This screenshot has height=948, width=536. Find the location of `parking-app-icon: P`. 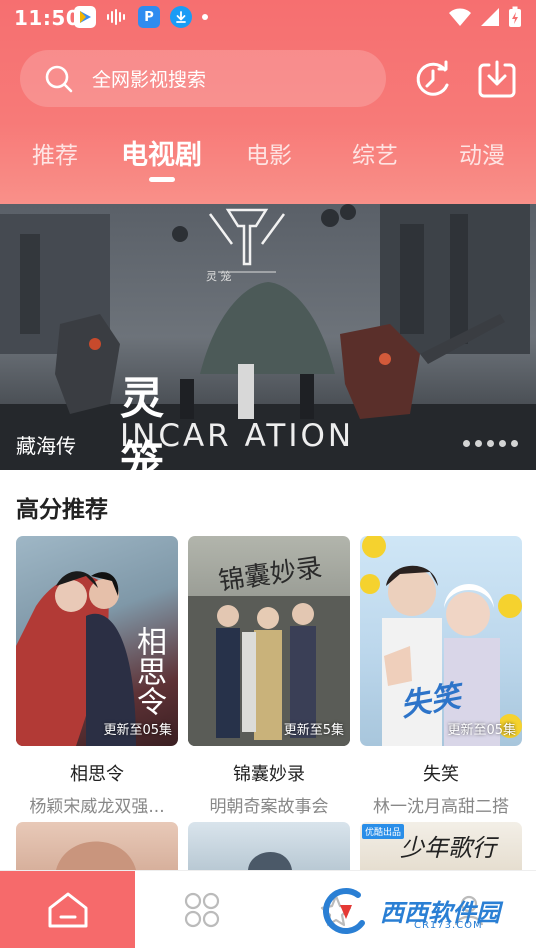

parking-app-icon: P is located at coordinates (149, 17).